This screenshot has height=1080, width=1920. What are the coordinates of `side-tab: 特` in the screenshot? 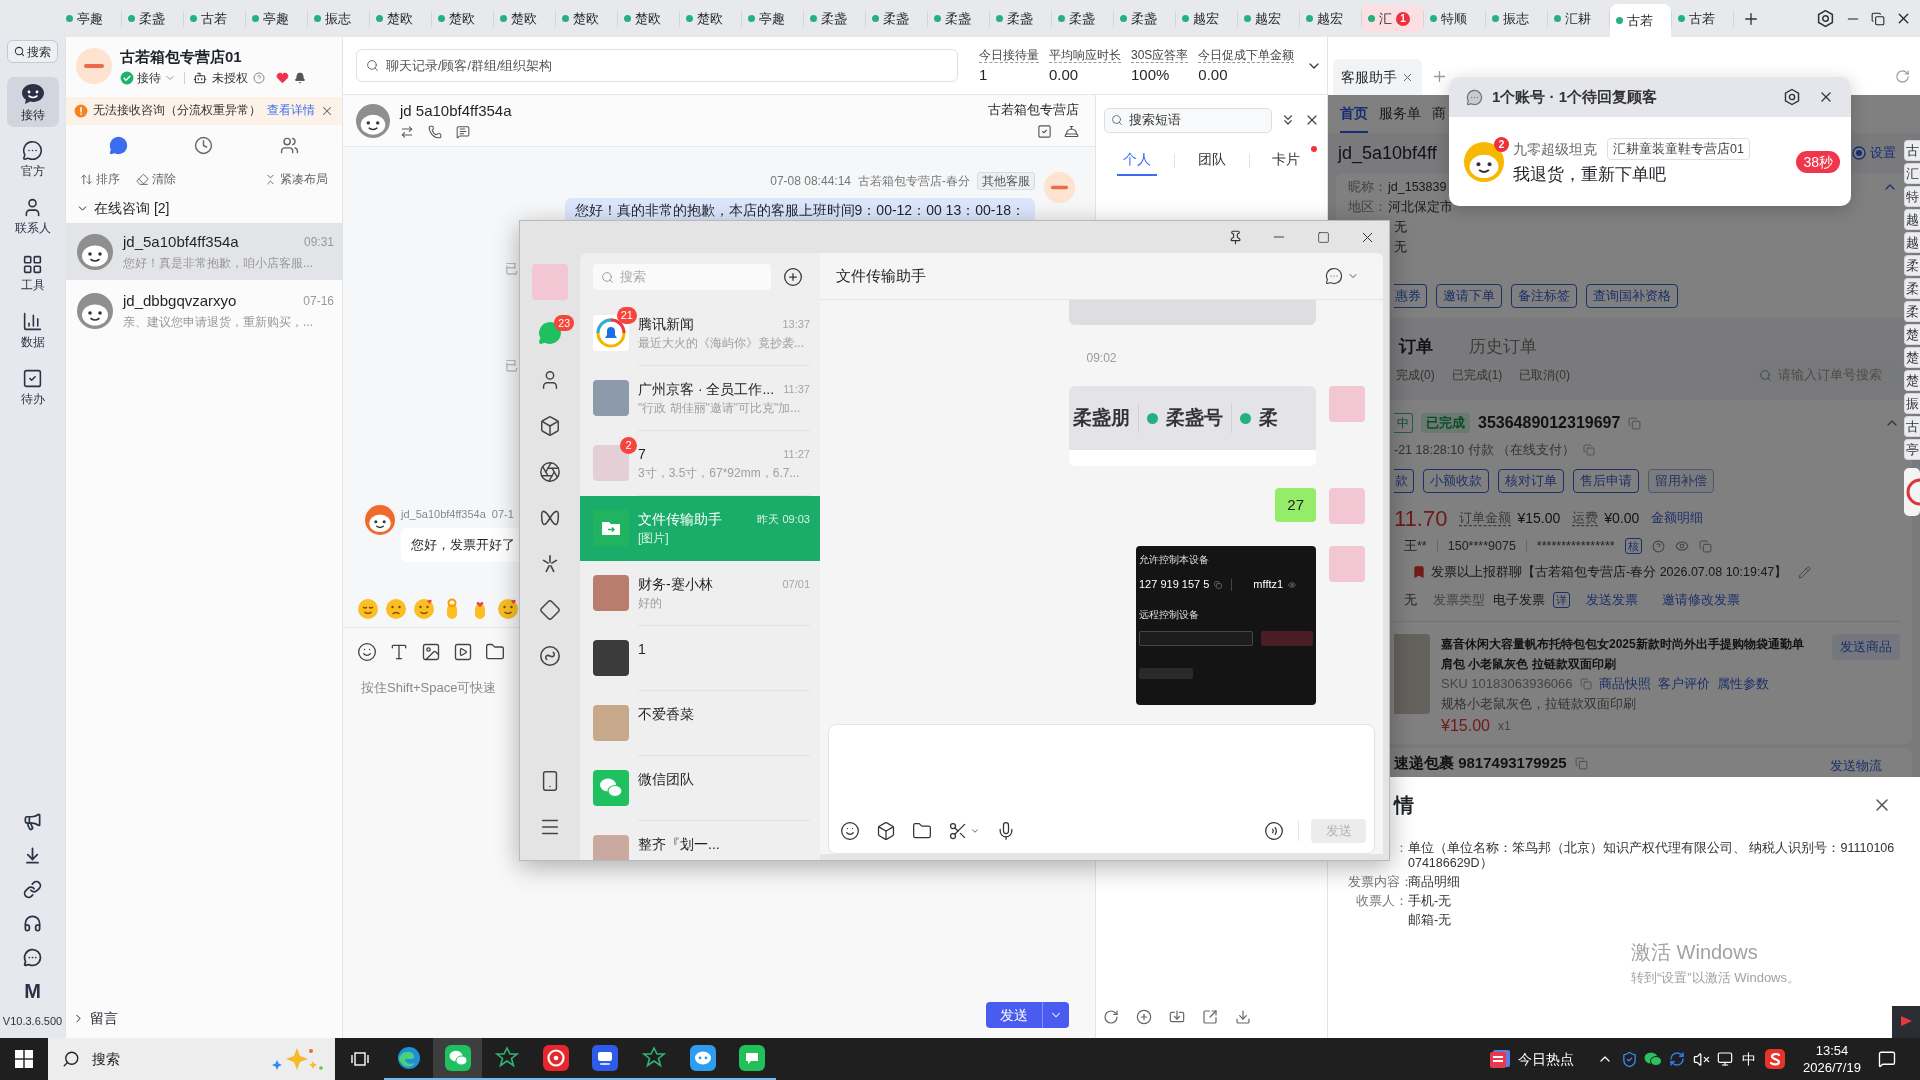 It's located at (1912, 196).